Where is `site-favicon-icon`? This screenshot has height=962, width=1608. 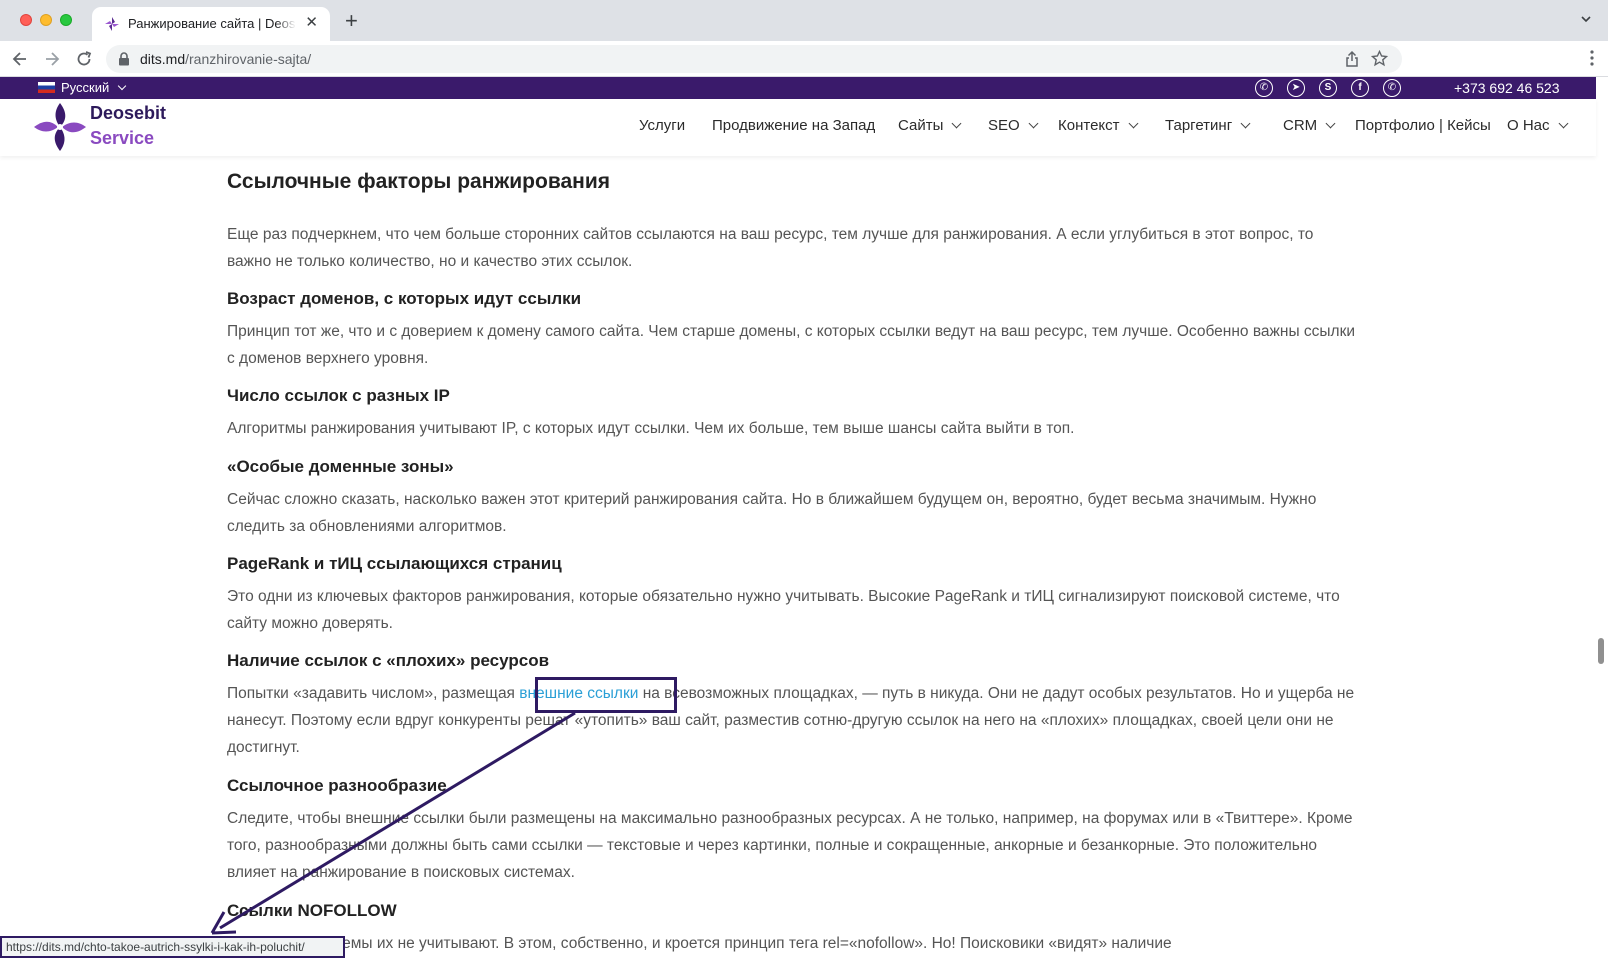
site-favicon-icon is located at coordinates (112, 24).